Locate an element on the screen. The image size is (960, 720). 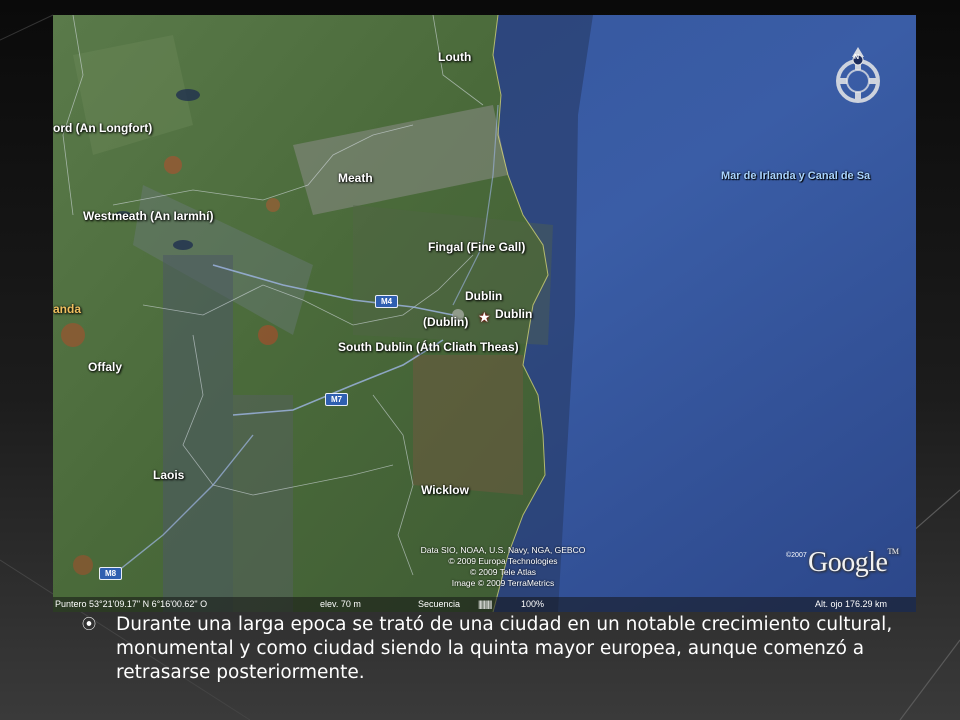
label-meath: Meath is located at coordinates (355, 178).